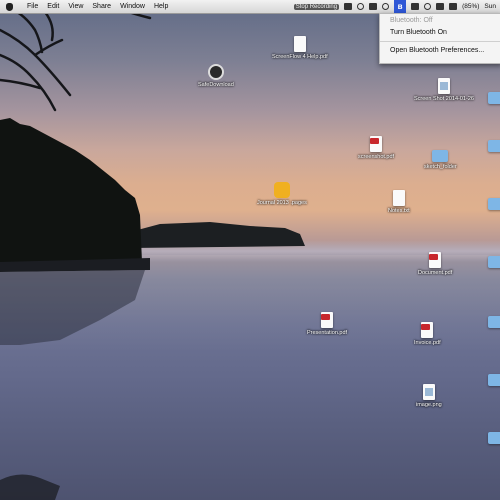 The height and width of the screenshot is (500, 500). What do you see at coordinates (373, 6) in the screenshot?
I see `dropbox-icon` at bounding box center [373, 6].